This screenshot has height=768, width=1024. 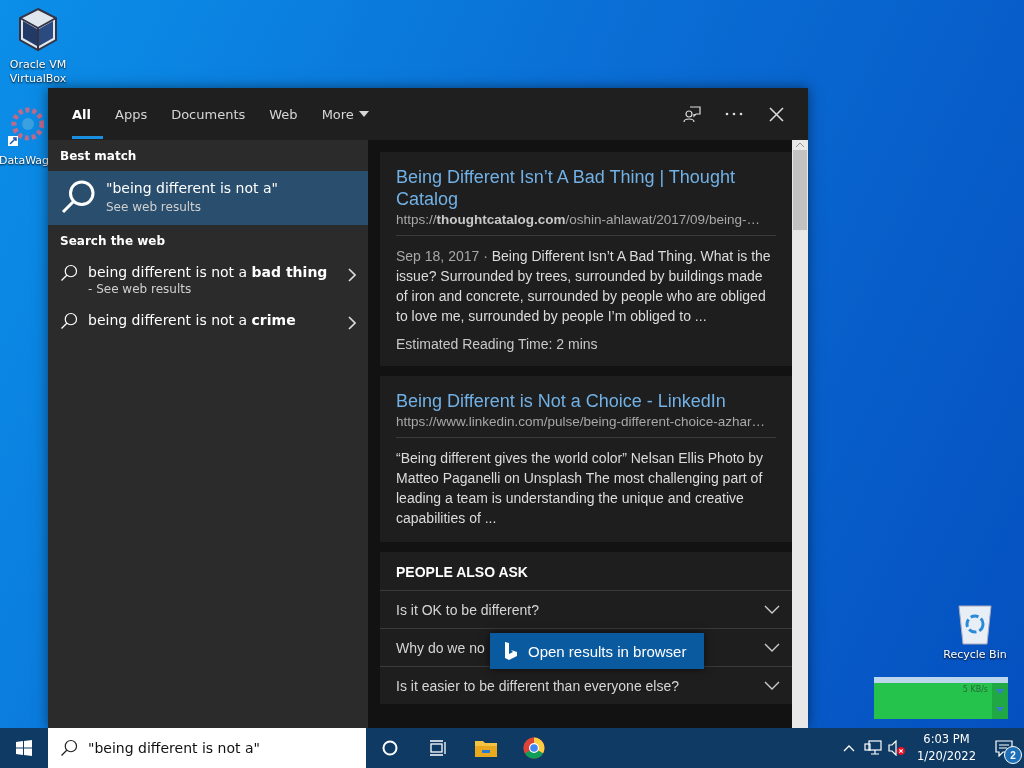 What do you see at coordinates (597, 651) in the screenshot?
I see `open-in-browser-toast: Open results in browser` at bounding box center [597, 651].